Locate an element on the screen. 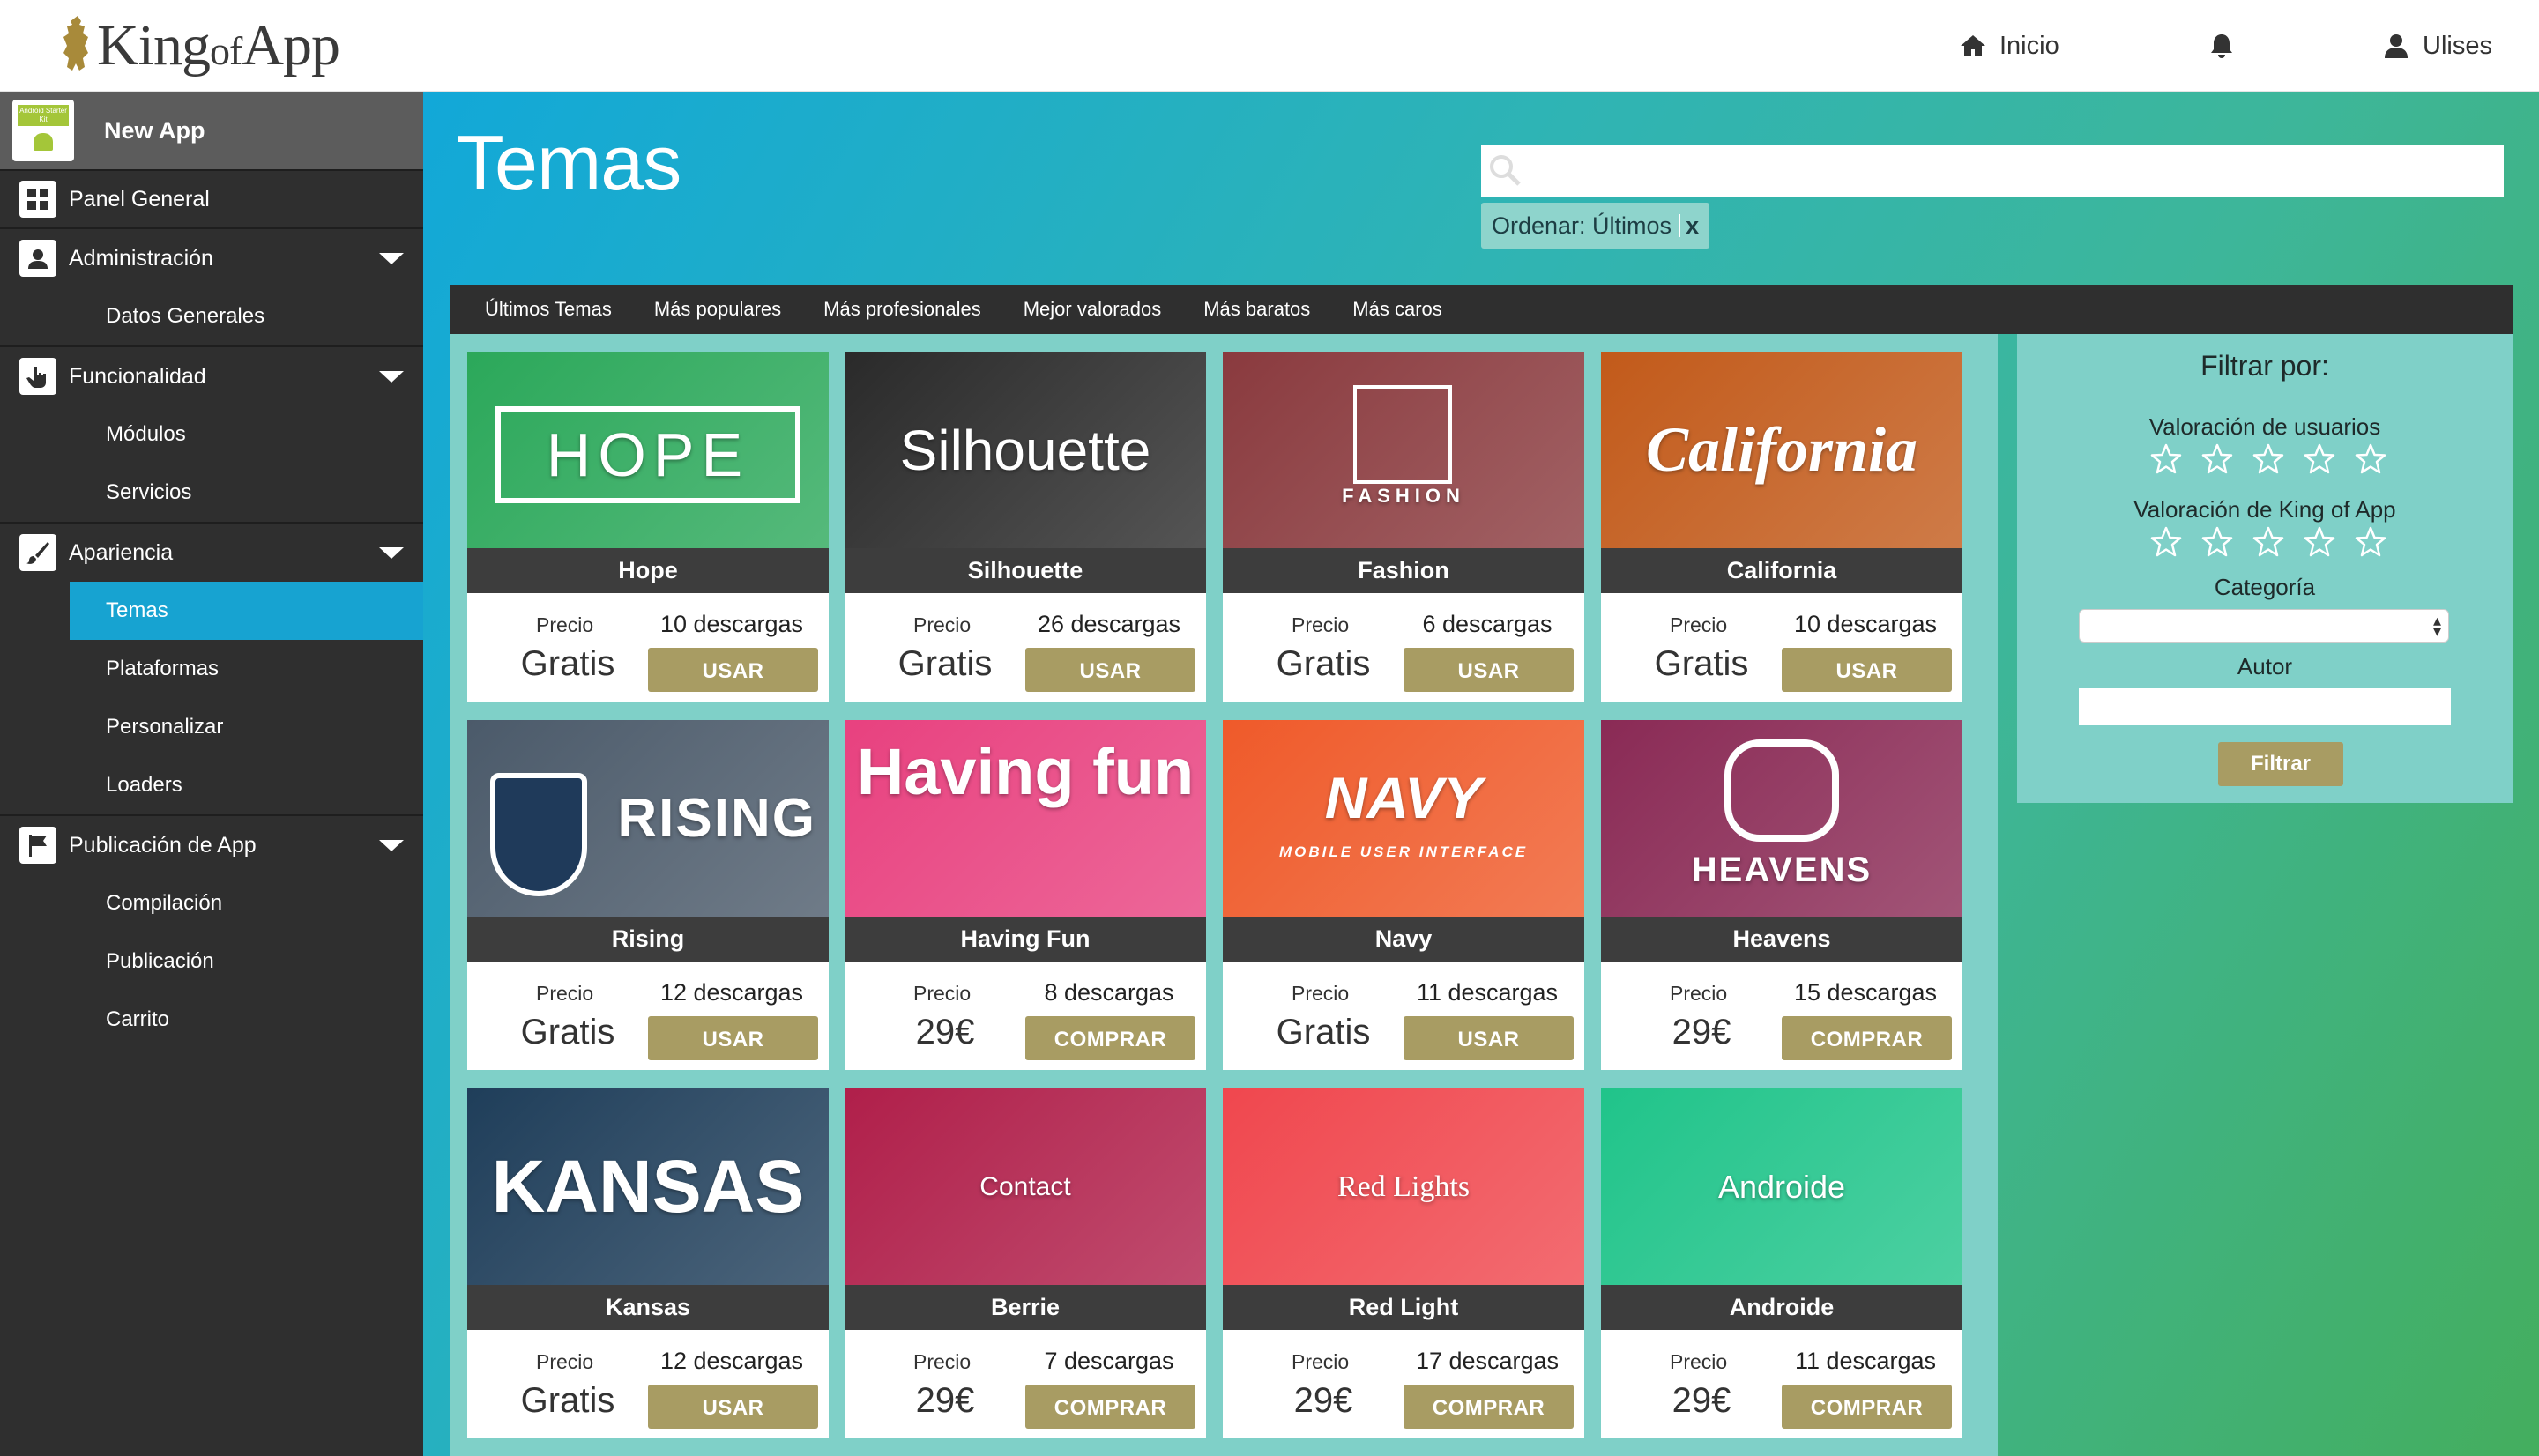 This screenshot has width=2539, height=1456. thumbnail-subtitle: MOBILE USER INTERFACE is located at coordinates (1403, 851).